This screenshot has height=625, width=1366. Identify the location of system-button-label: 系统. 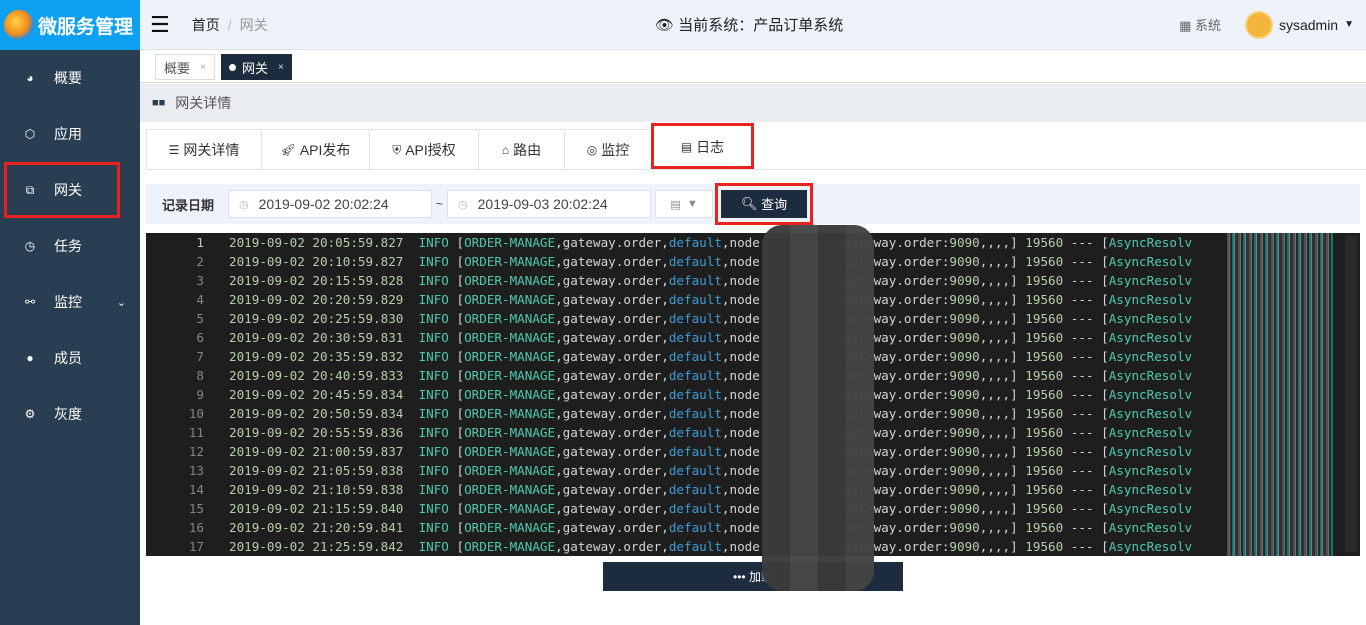
(1207, 25).